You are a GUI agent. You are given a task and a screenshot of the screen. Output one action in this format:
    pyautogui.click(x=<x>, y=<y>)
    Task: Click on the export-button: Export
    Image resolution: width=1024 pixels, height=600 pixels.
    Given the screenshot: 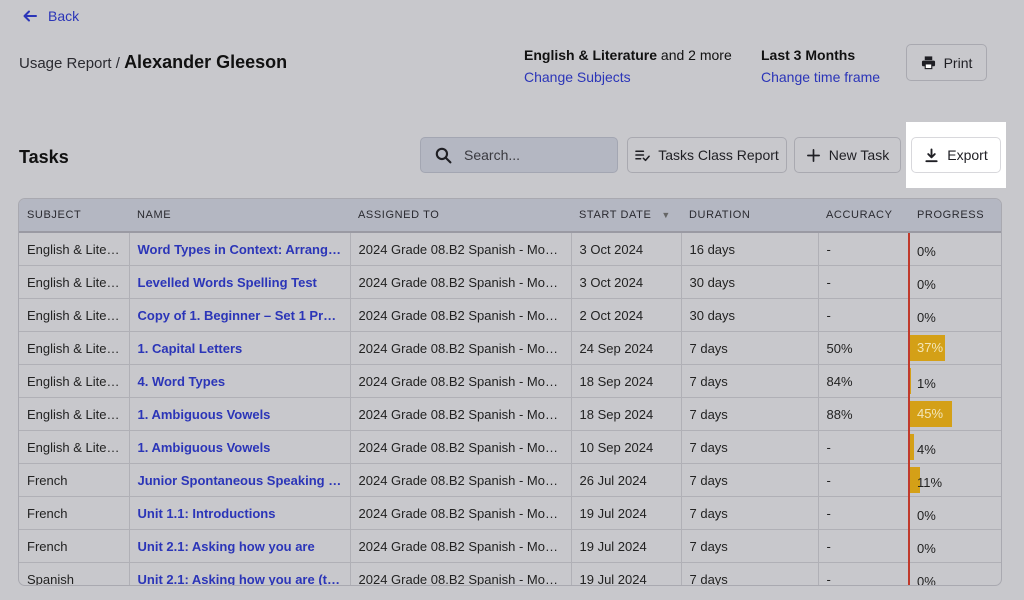 What is the action you would take?
    pyautogui.click(x=956, y=155)
    